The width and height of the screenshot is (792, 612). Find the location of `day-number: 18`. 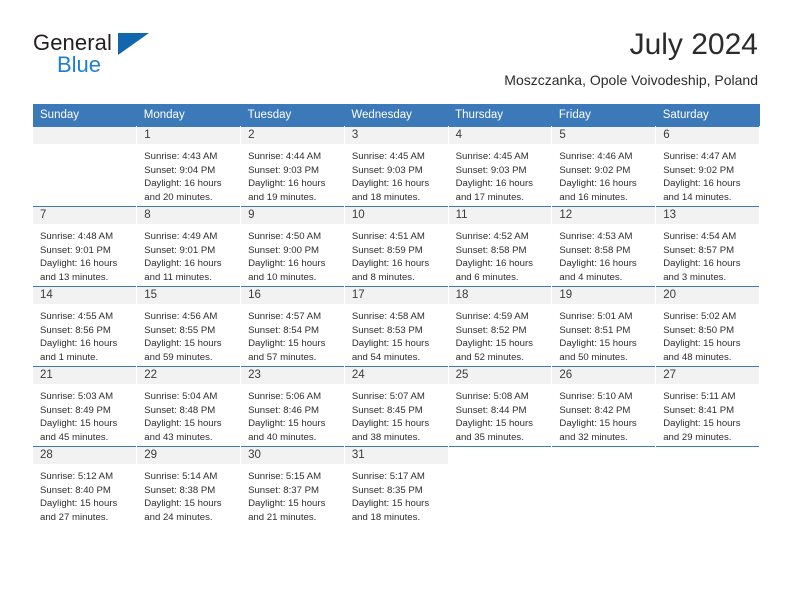

day-number: 18 is located at coordinates (500, 295).